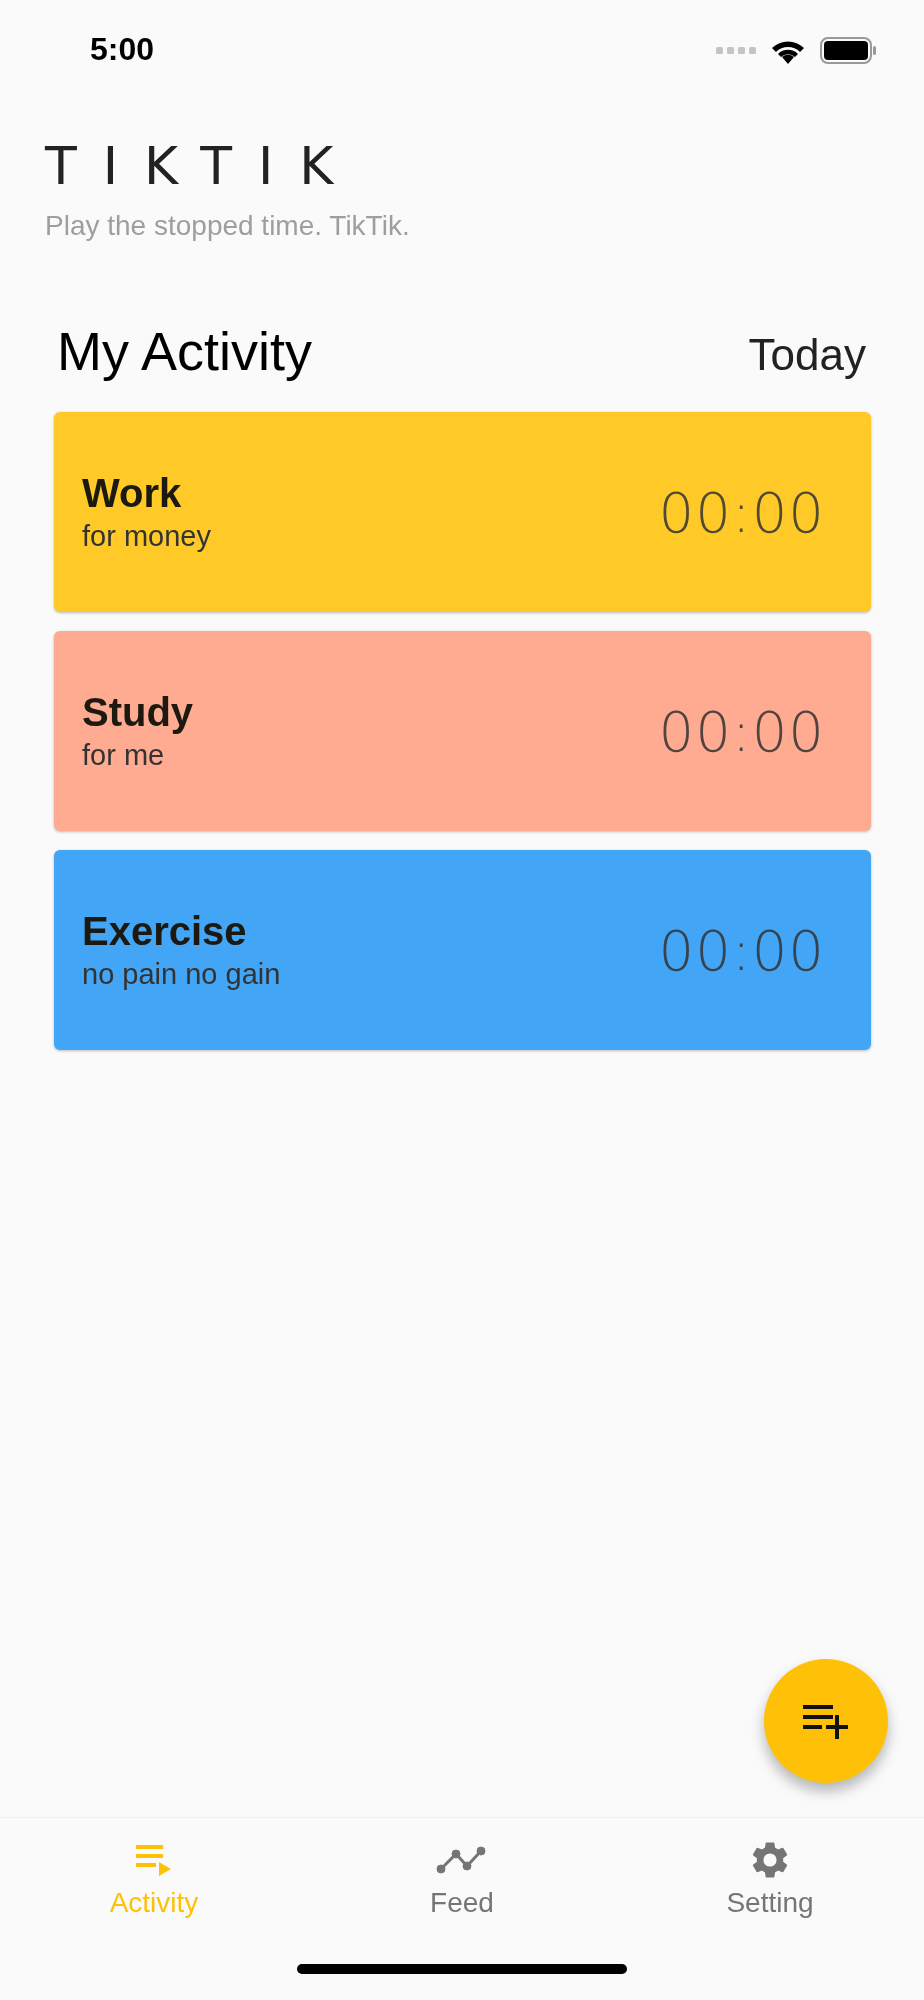 The height and width of the screenshot is (2000, 924). Describe the element at coordinates (462, 512) in the screenshot. I see `activity-card: Work for money 00:00` at that location.